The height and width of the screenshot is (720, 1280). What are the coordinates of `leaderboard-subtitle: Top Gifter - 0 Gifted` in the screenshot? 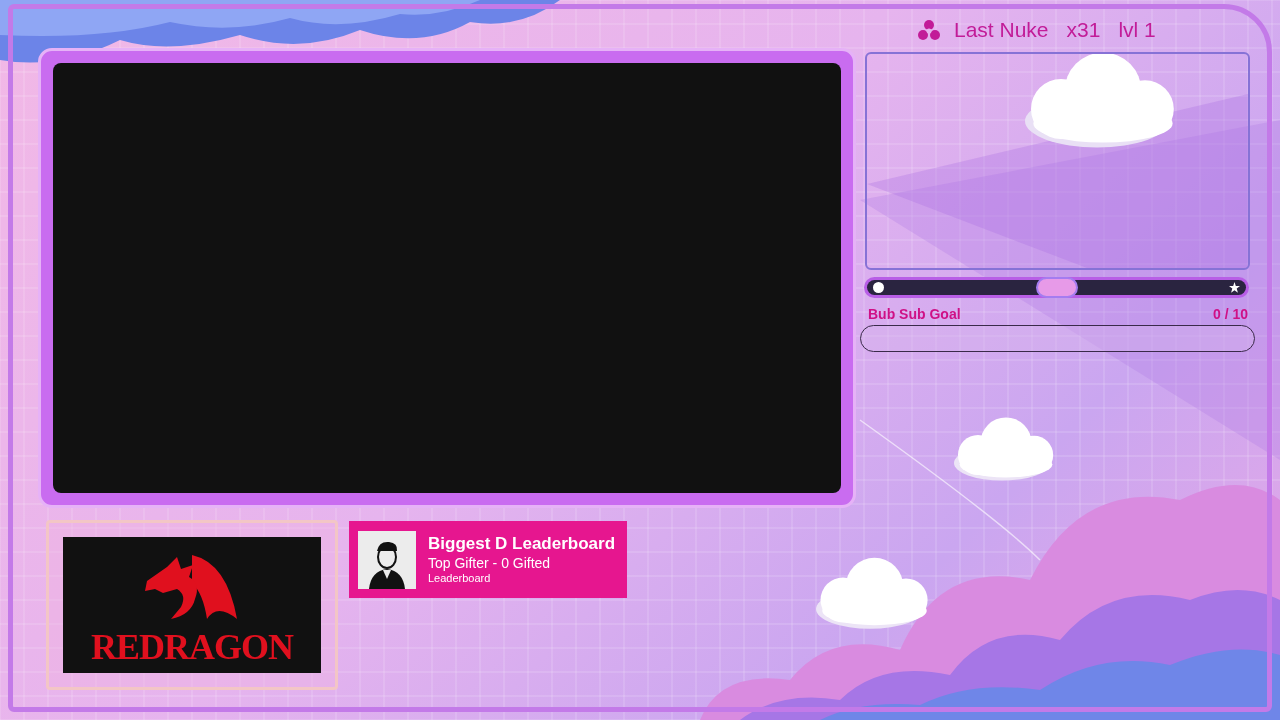 It's located at (490, 563).